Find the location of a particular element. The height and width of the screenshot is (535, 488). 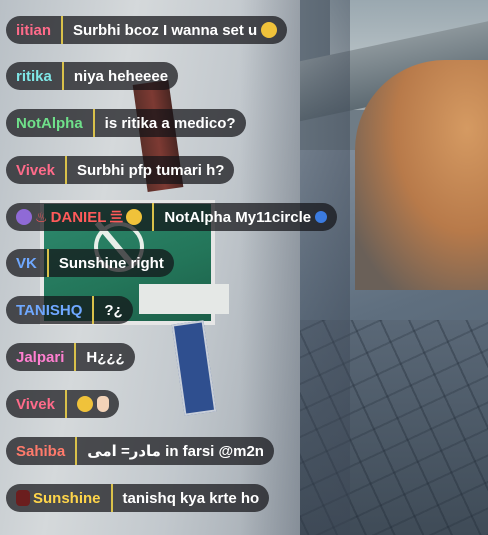

purple-face-emoji-icon is located at coordinates (24, 217).